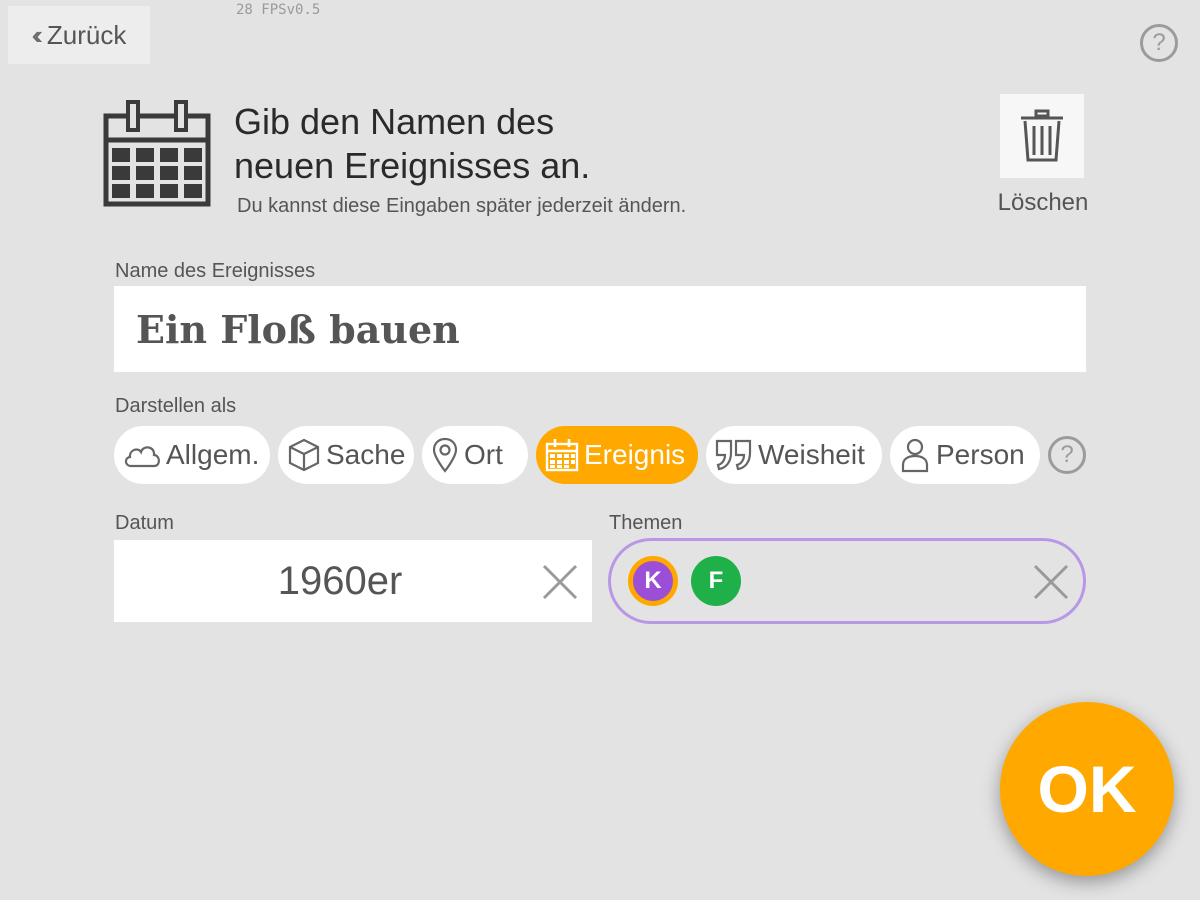 The width and height of the screenshot is (1200, 900). Describe the element at coordinates (980, 454) in the screenshot. I see `type-option-label: Person` at that location.